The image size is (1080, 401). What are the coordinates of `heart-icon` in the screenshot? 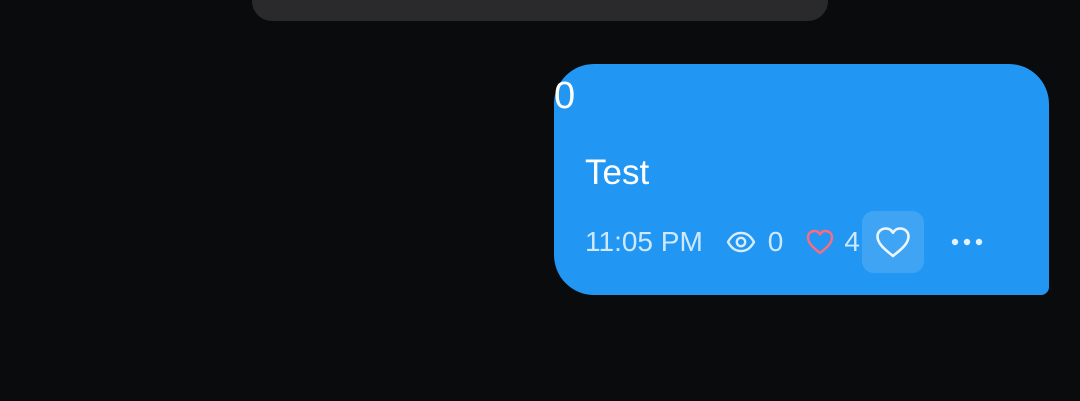 It's located at (820, 242).